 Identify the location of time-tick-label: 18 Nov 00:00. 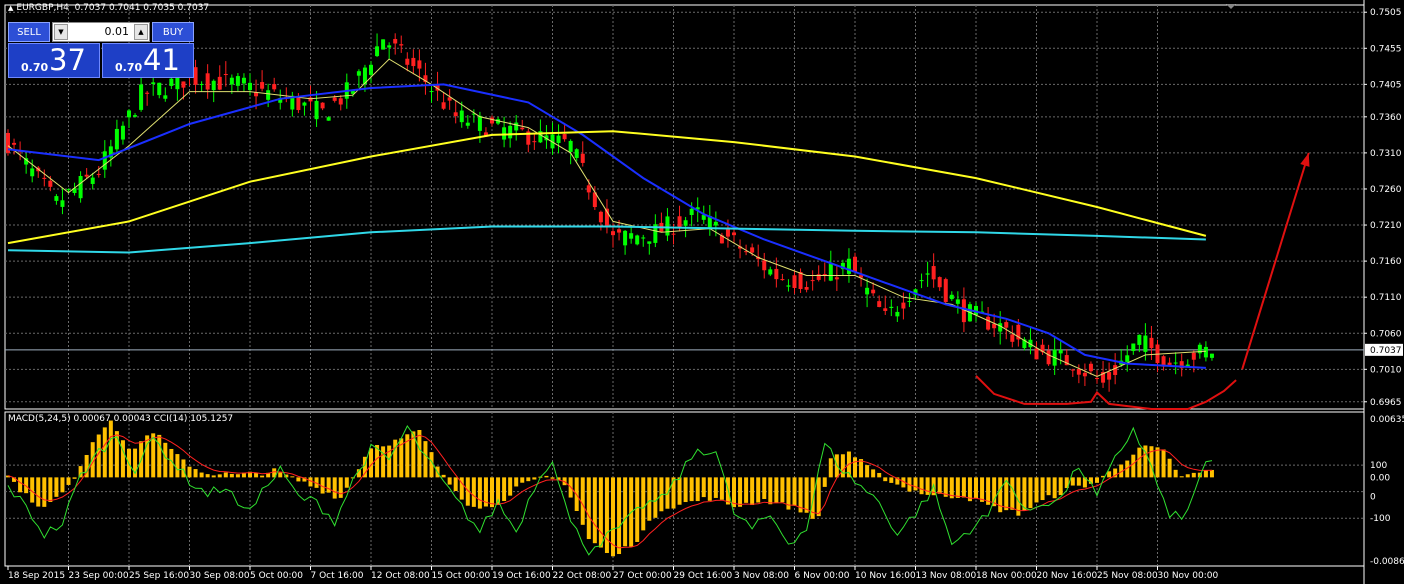
(1006, 576).